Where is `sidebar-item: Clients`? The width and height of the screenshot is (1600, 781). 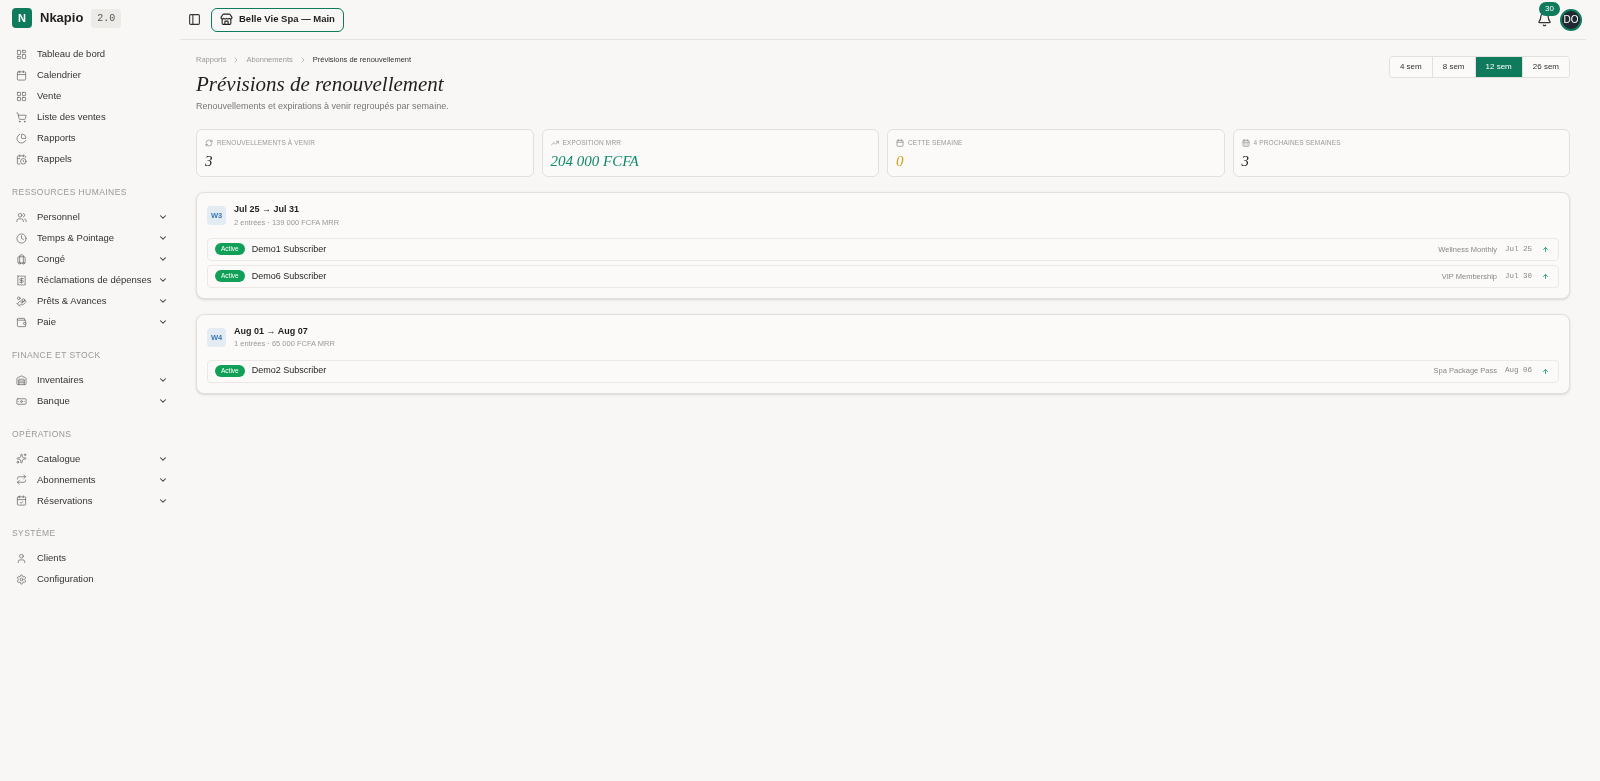
sidebar-item: Clients is located at coordinates (90, 558).